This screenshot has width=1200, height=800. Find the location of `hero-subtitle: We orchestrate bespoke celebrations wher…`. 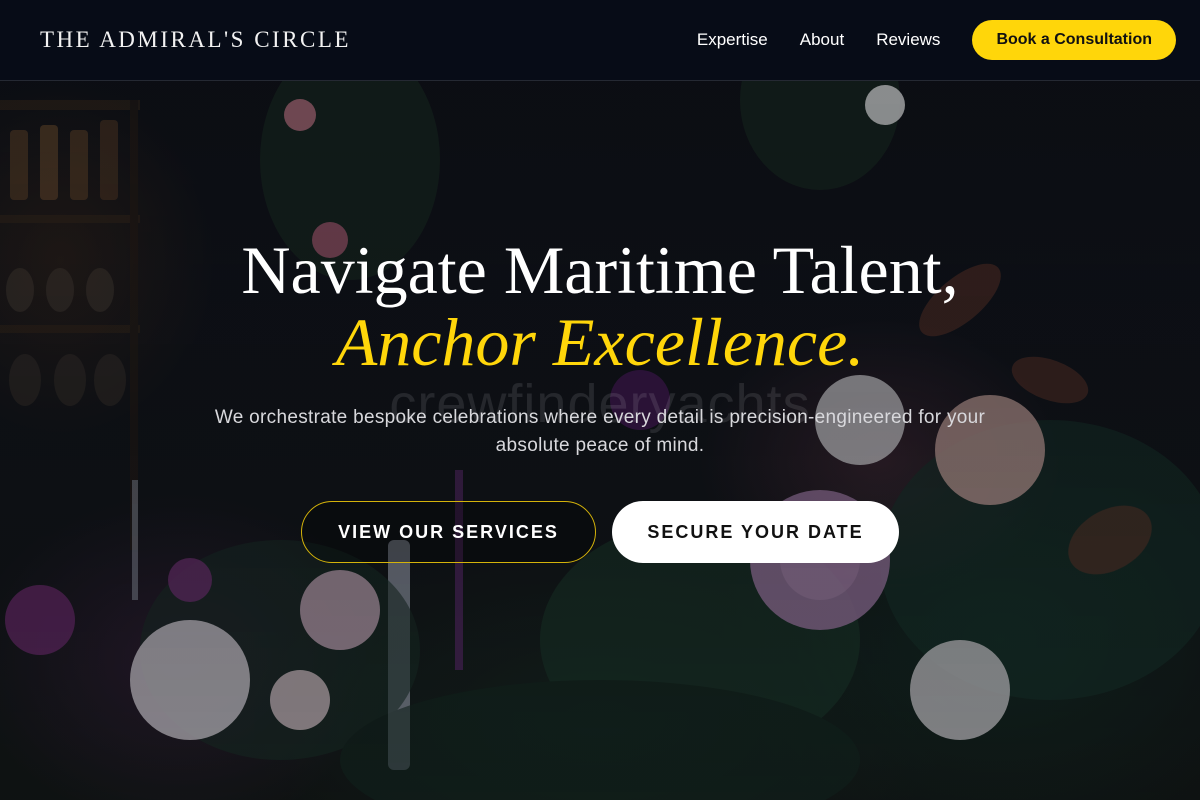

hero-subtitle: We orchestrate bespoke celebrations wher… is located at coordinates (600, 431).